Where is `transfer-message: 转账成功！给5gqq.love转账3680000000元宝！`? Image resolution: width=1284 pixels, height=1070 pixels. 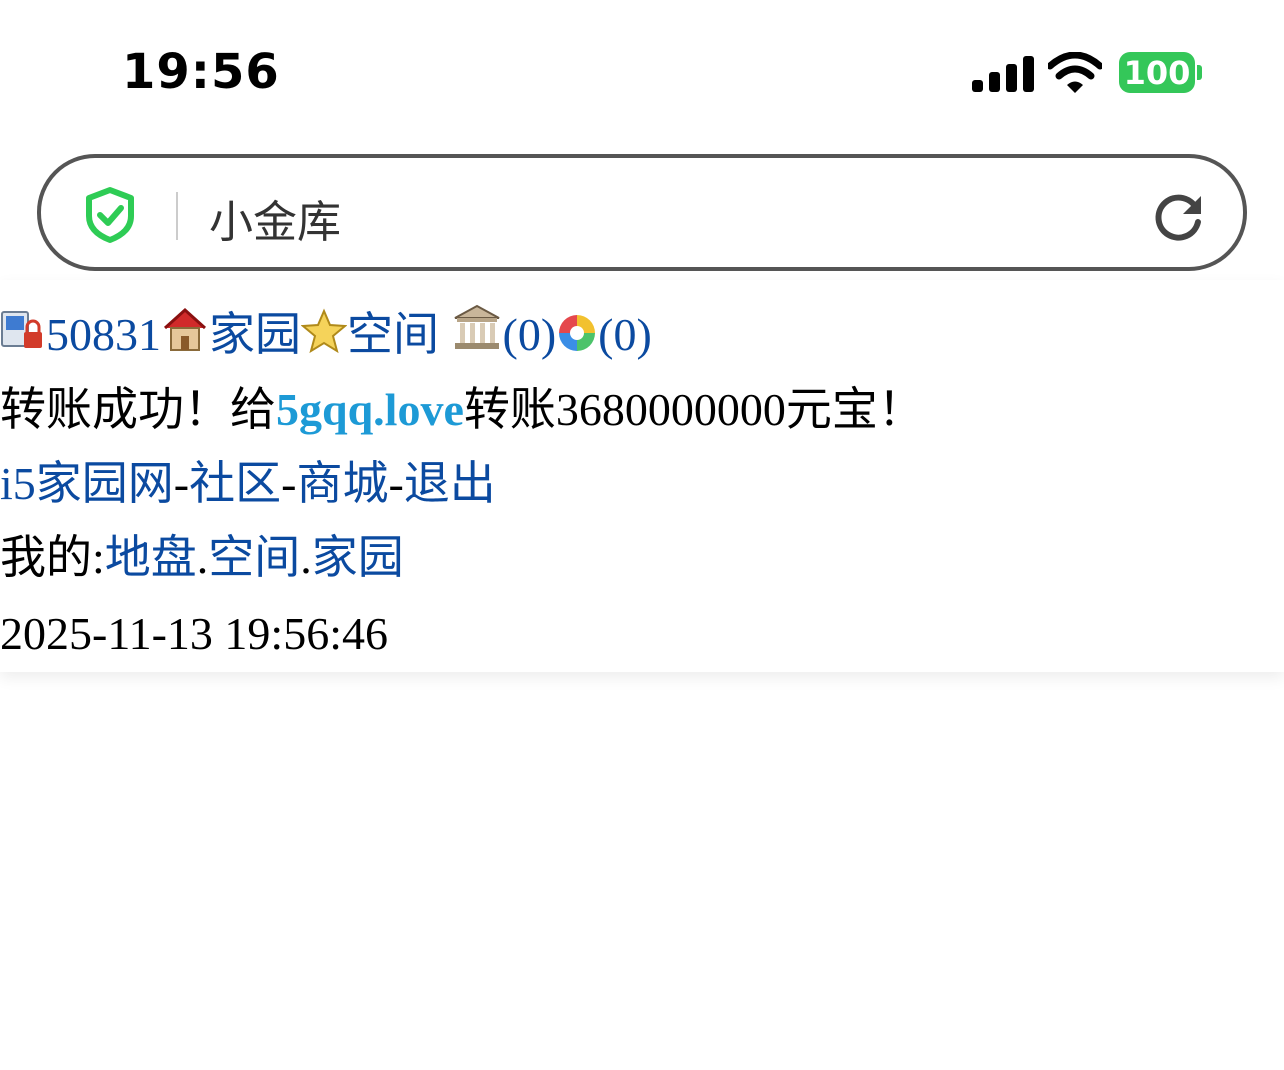 transfer-message: 转账成功！给5gqq.love转账3680000000元宝！ is located at coordinates (462, 410).